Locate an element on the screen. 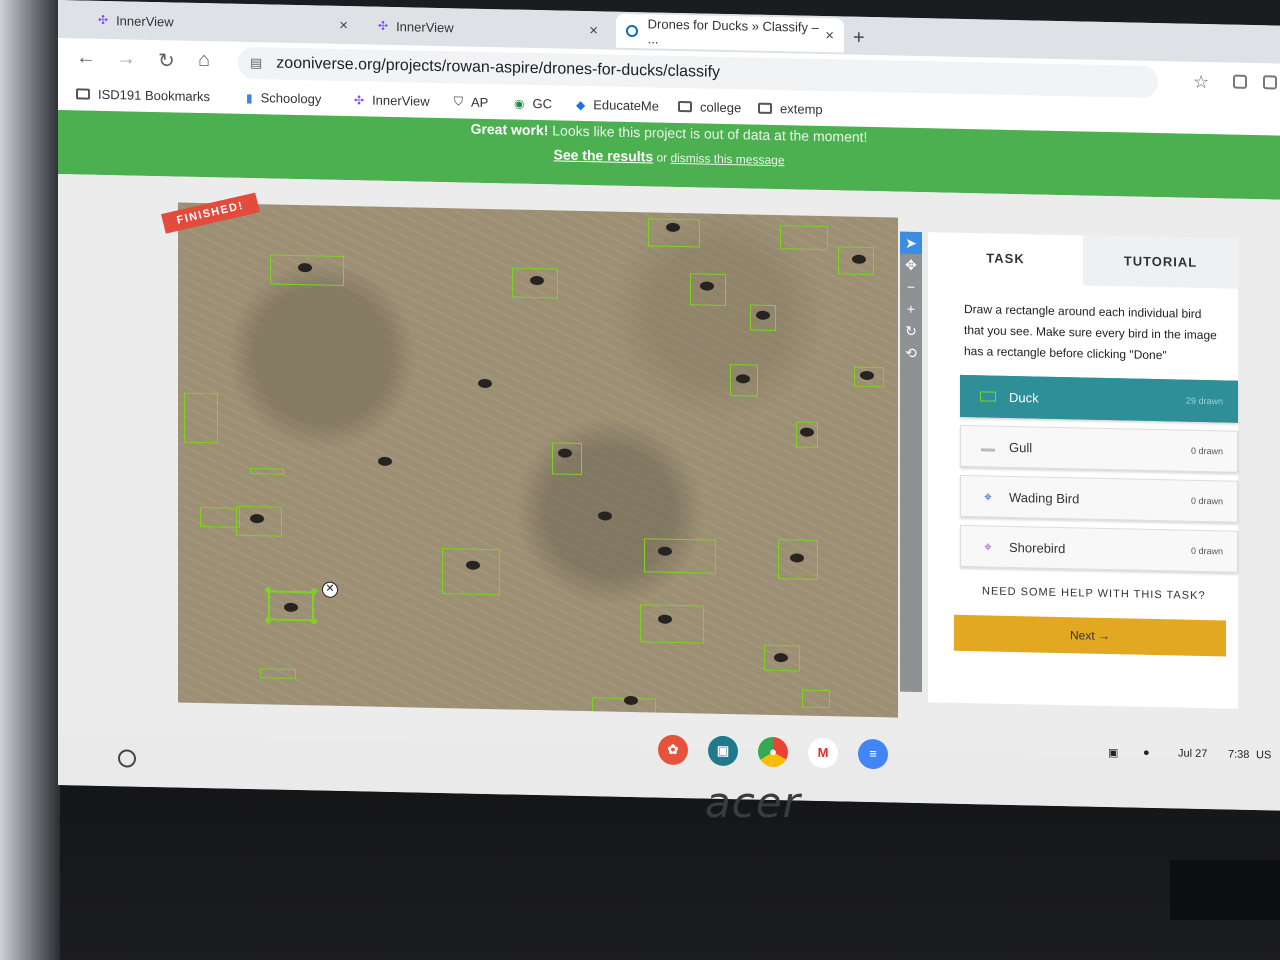 The image size is (1280, 960). bookmark-innerview: ✣ InnerView is located at coordinates (392, 100).